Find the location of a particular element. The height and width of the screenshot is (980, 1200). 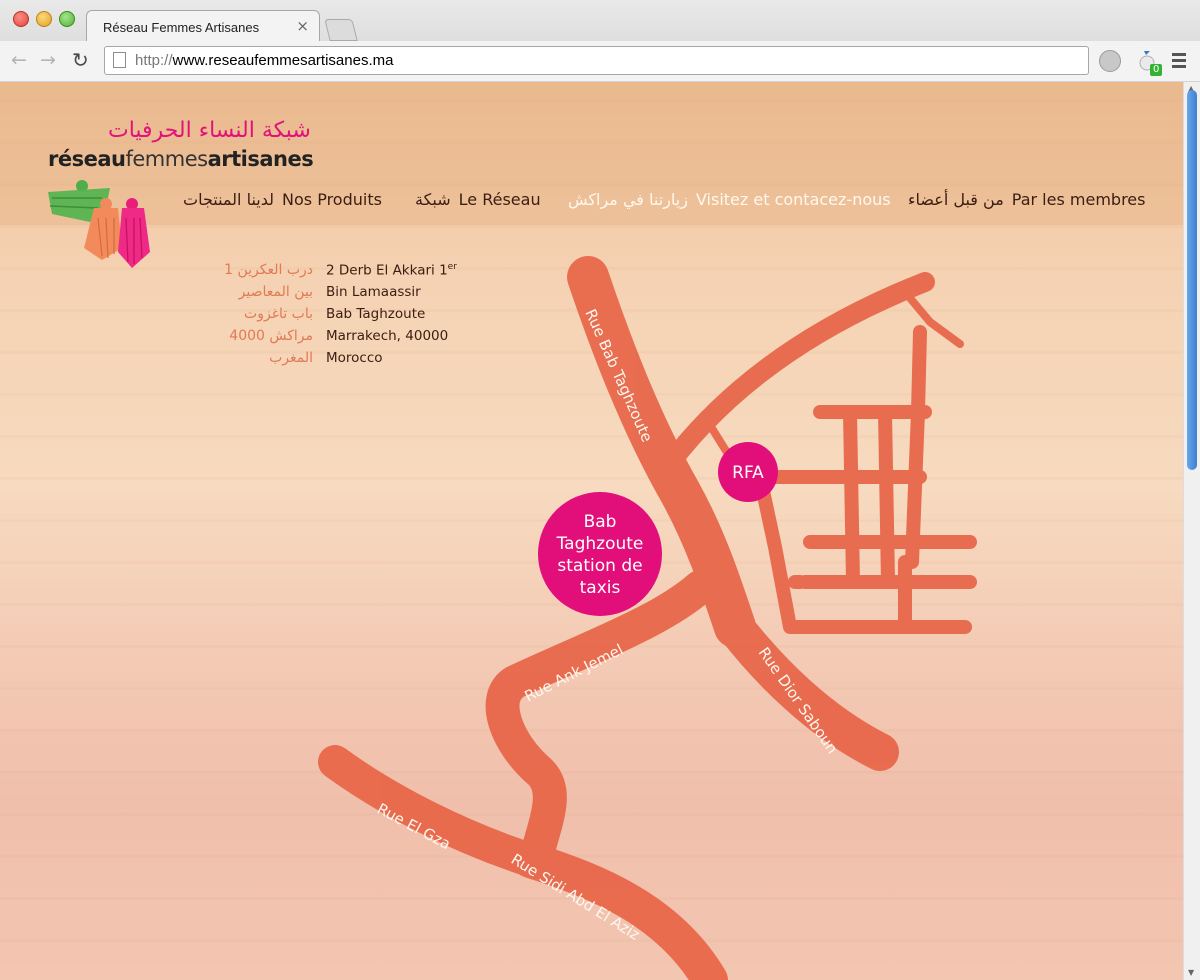

address-fr-line-4: Marrakech, 40000 is located at coordinates (387, 336).